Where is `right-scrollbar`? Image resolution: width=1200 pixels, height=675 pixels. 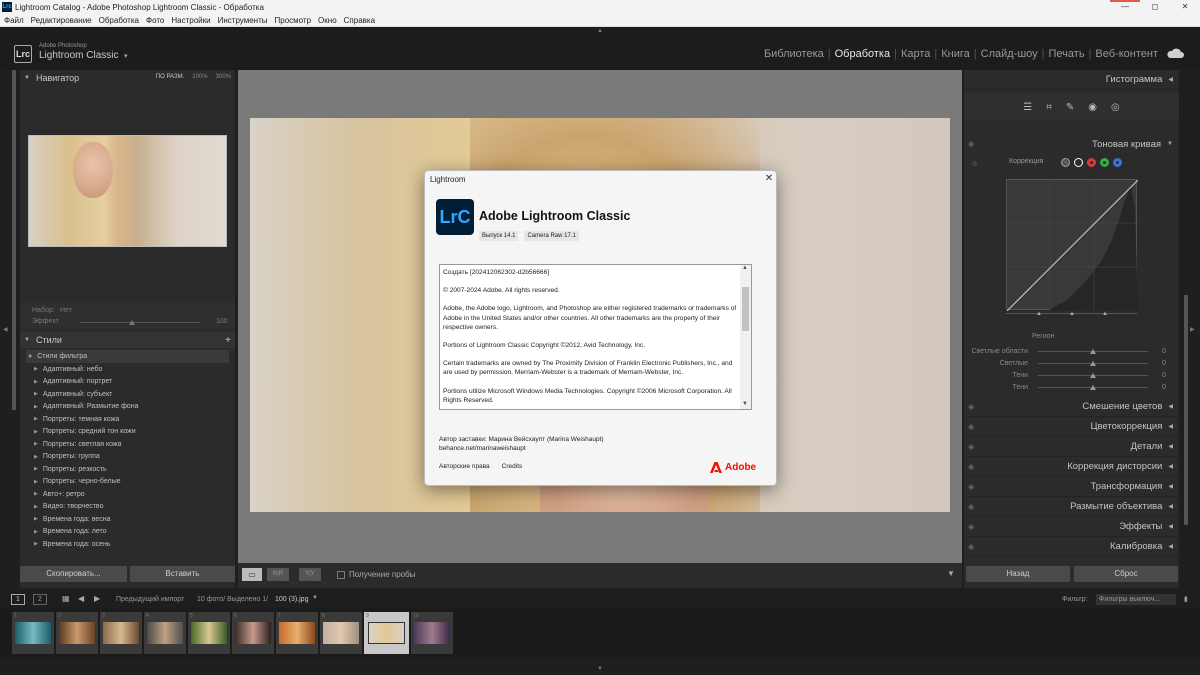 right-scrollbar is located at coordinates (1186, 410).